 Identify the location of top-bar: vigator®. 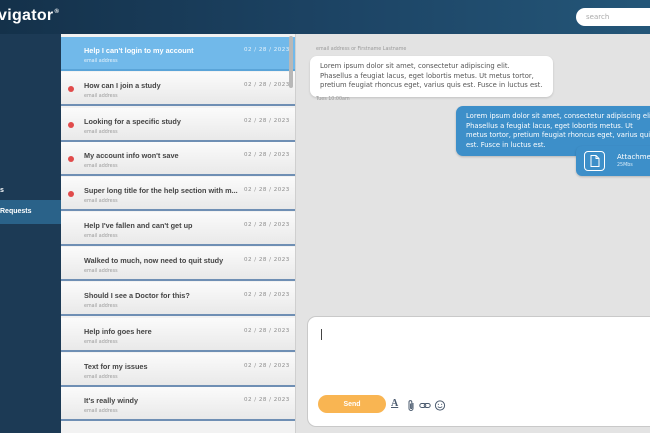
(325, 17).